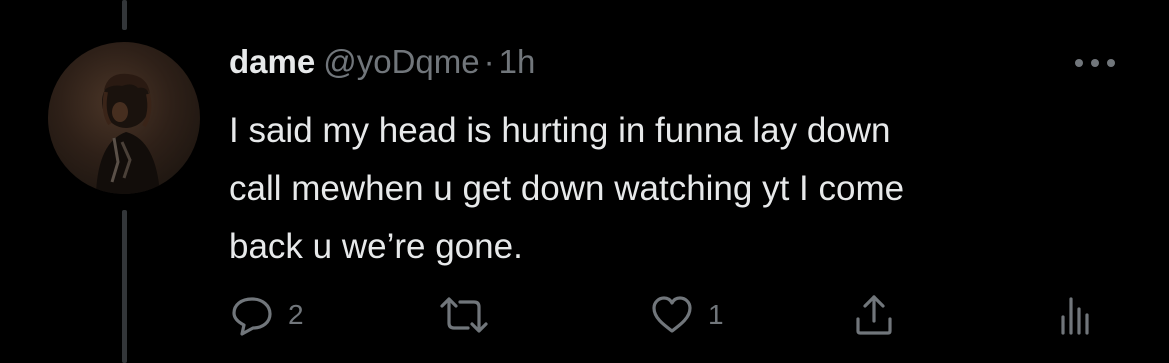 This screenshot has width=1169, height=363. I want to click on analytics-bars-icon, so click(1075, 316).